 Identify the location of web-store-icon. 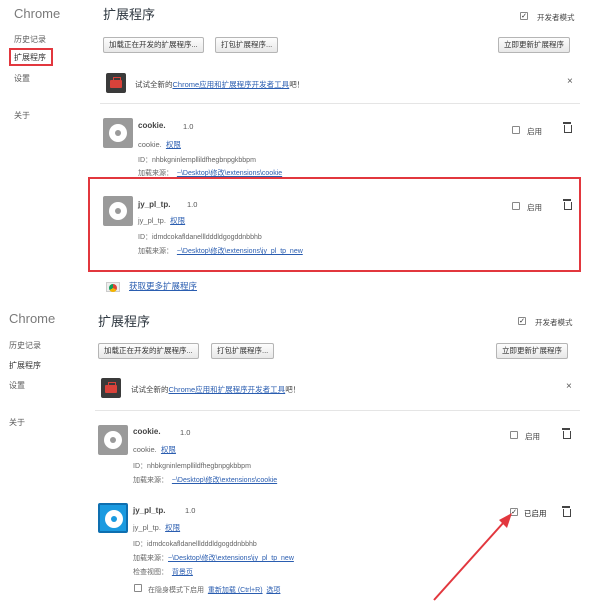
(113, 285).